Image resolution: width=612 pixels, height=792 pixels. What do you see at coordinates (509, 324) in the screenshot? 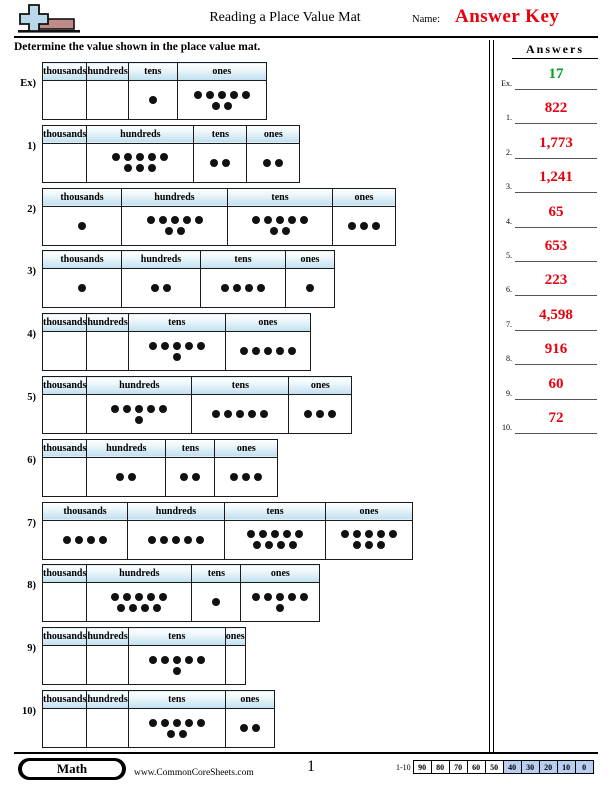
I see `answer-index: 7.` at bounding box center [509, 324].